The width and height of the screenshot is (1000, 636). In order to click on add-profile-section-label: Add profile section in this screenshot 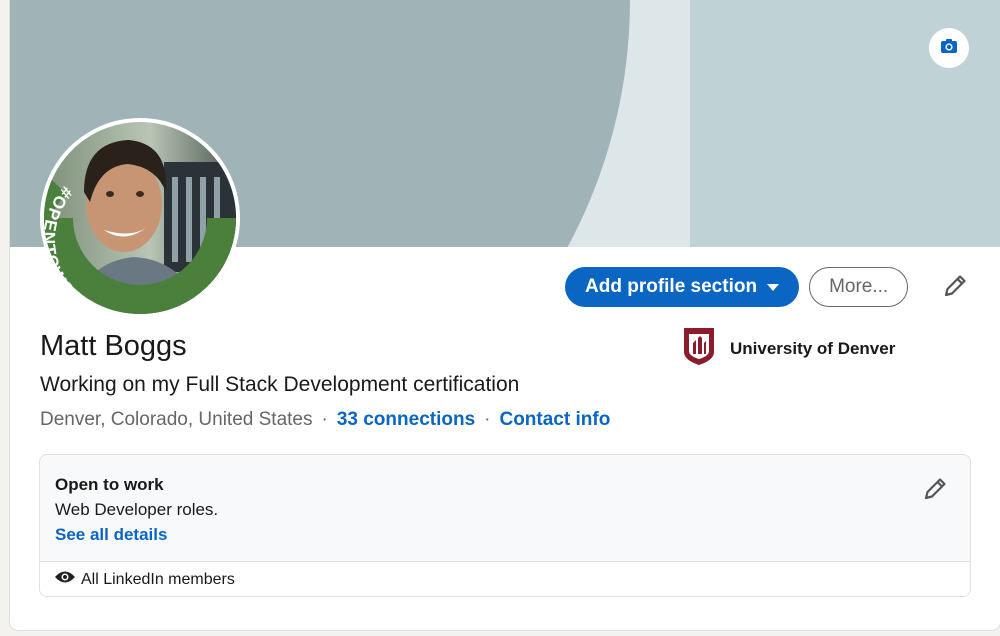, I will do `click(671, 286)`.